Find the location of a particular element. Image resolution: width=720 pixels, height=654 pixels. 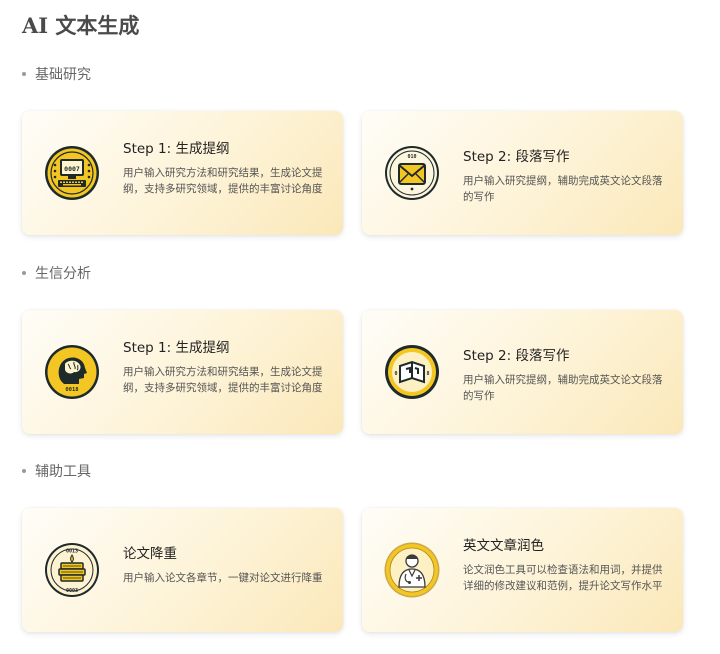

book-stack-badge-icon: 0013 0003 is located at coordinates (72, 570).